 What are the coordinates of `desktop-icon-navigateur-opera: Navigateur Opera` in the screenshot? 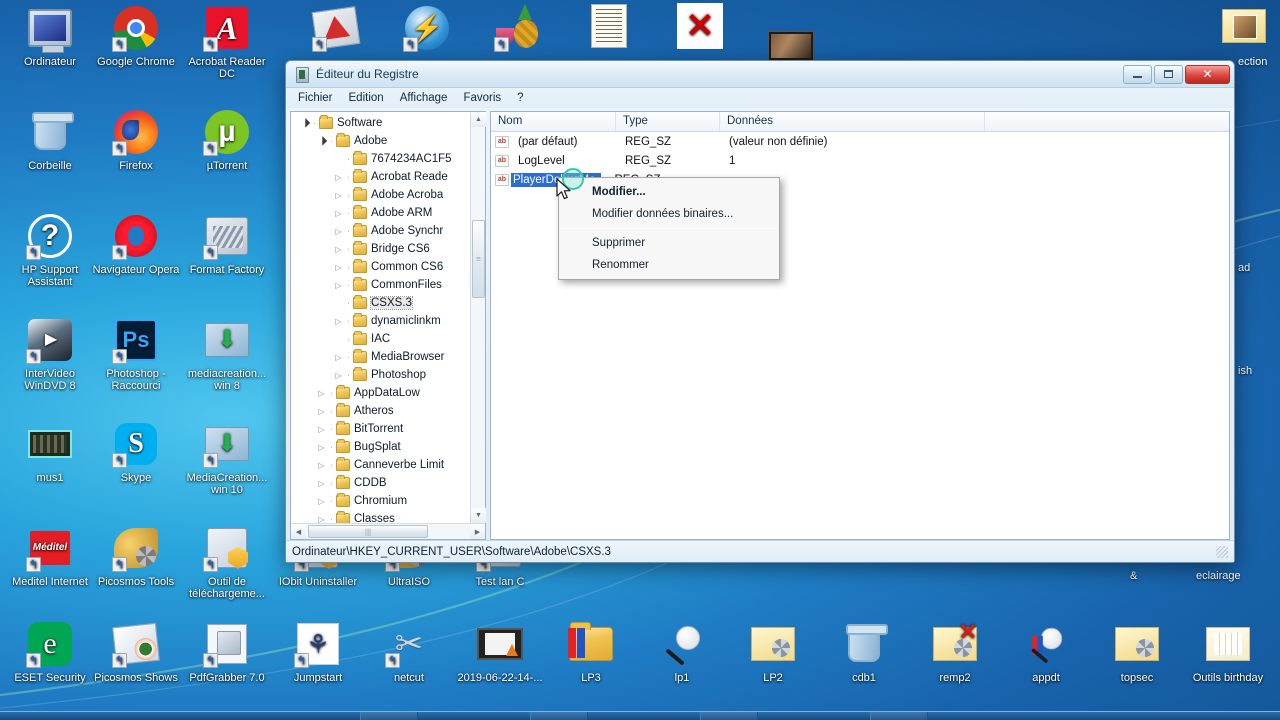 It's located at (136, 244).